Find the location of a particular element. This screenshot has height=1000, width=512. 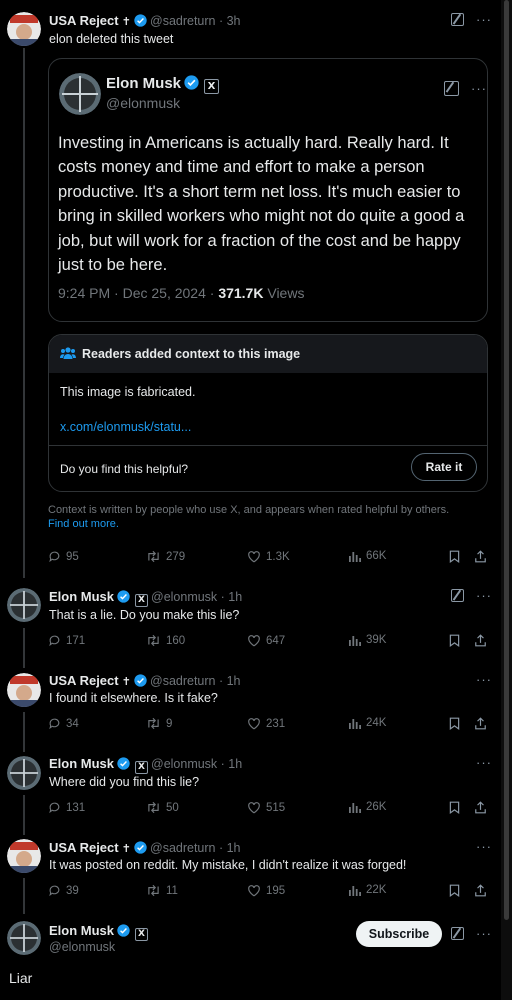

repost-button: 50 is located at coordinates (162, 807).